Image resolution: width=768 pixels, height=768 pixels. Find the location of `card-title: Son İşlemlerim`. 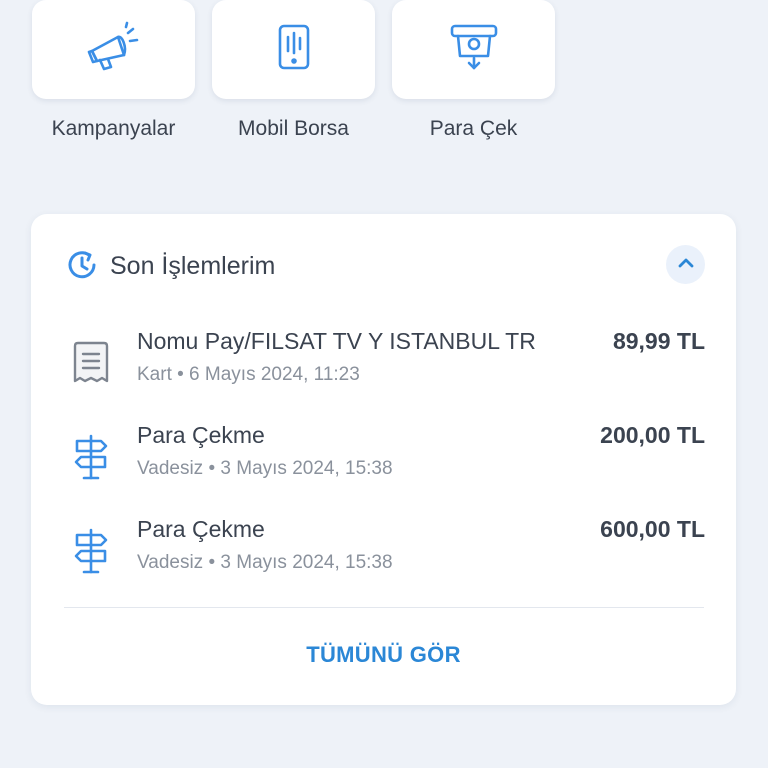

card-title: Son İşlemlerim is located at coordinates (193, 266).